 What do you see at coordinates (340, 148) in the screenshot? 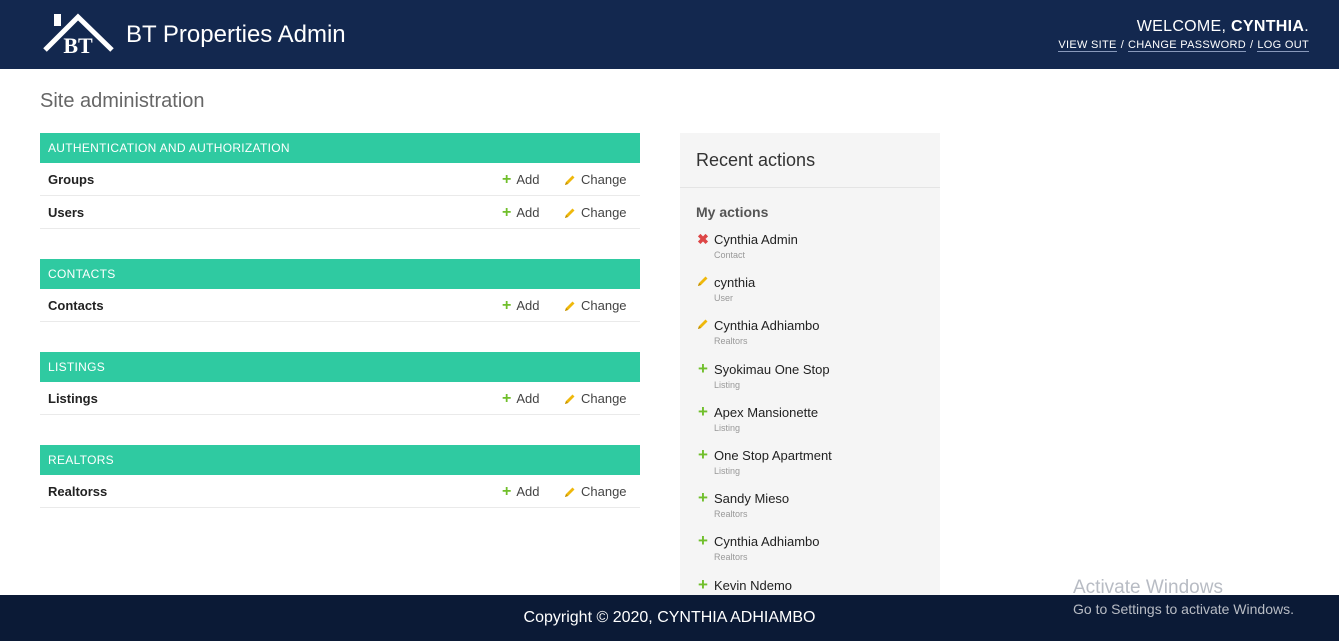
I see `module-caption: AUTHENTICATION AND AUTHORIZATION` at bounding box center [340, 148].